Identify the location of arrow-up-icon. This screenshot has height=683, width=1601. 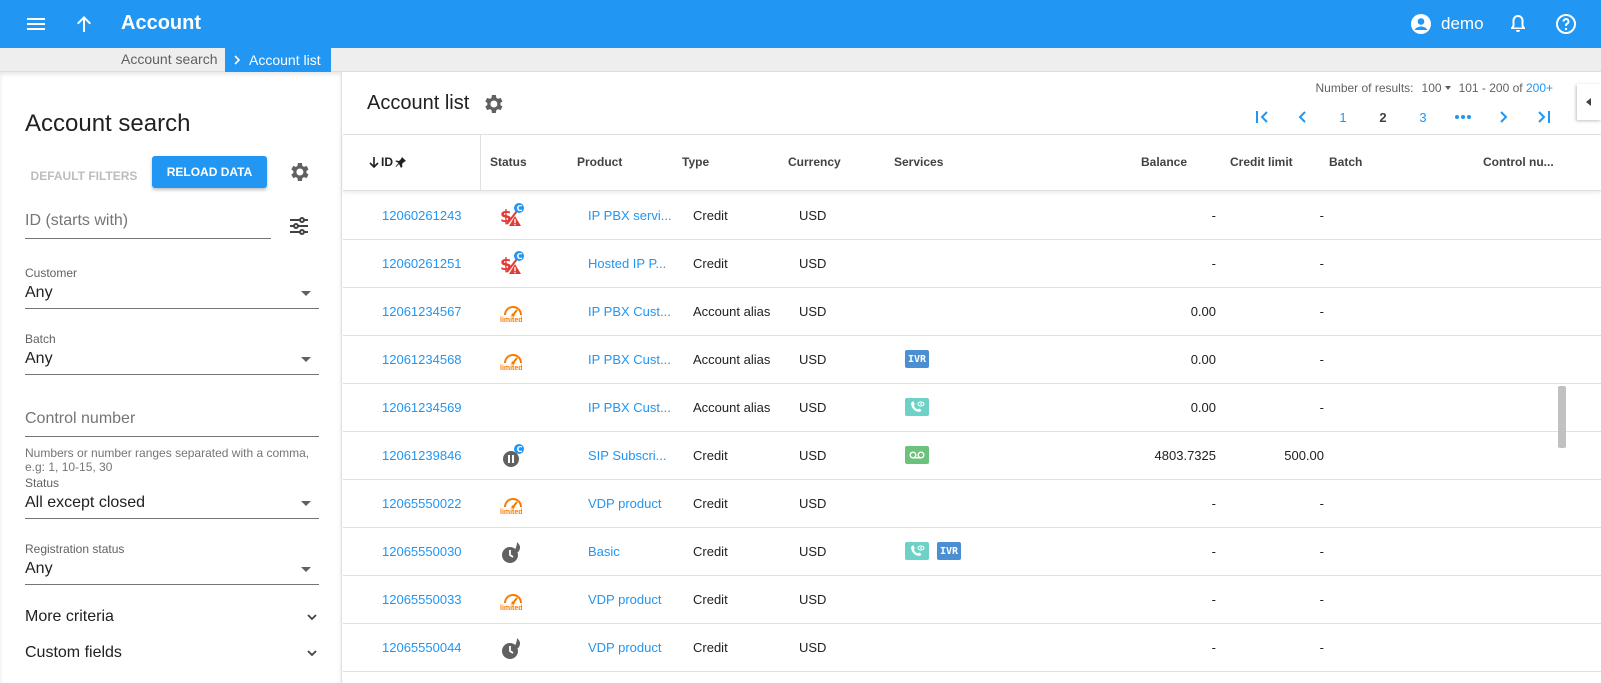
(84, 24).